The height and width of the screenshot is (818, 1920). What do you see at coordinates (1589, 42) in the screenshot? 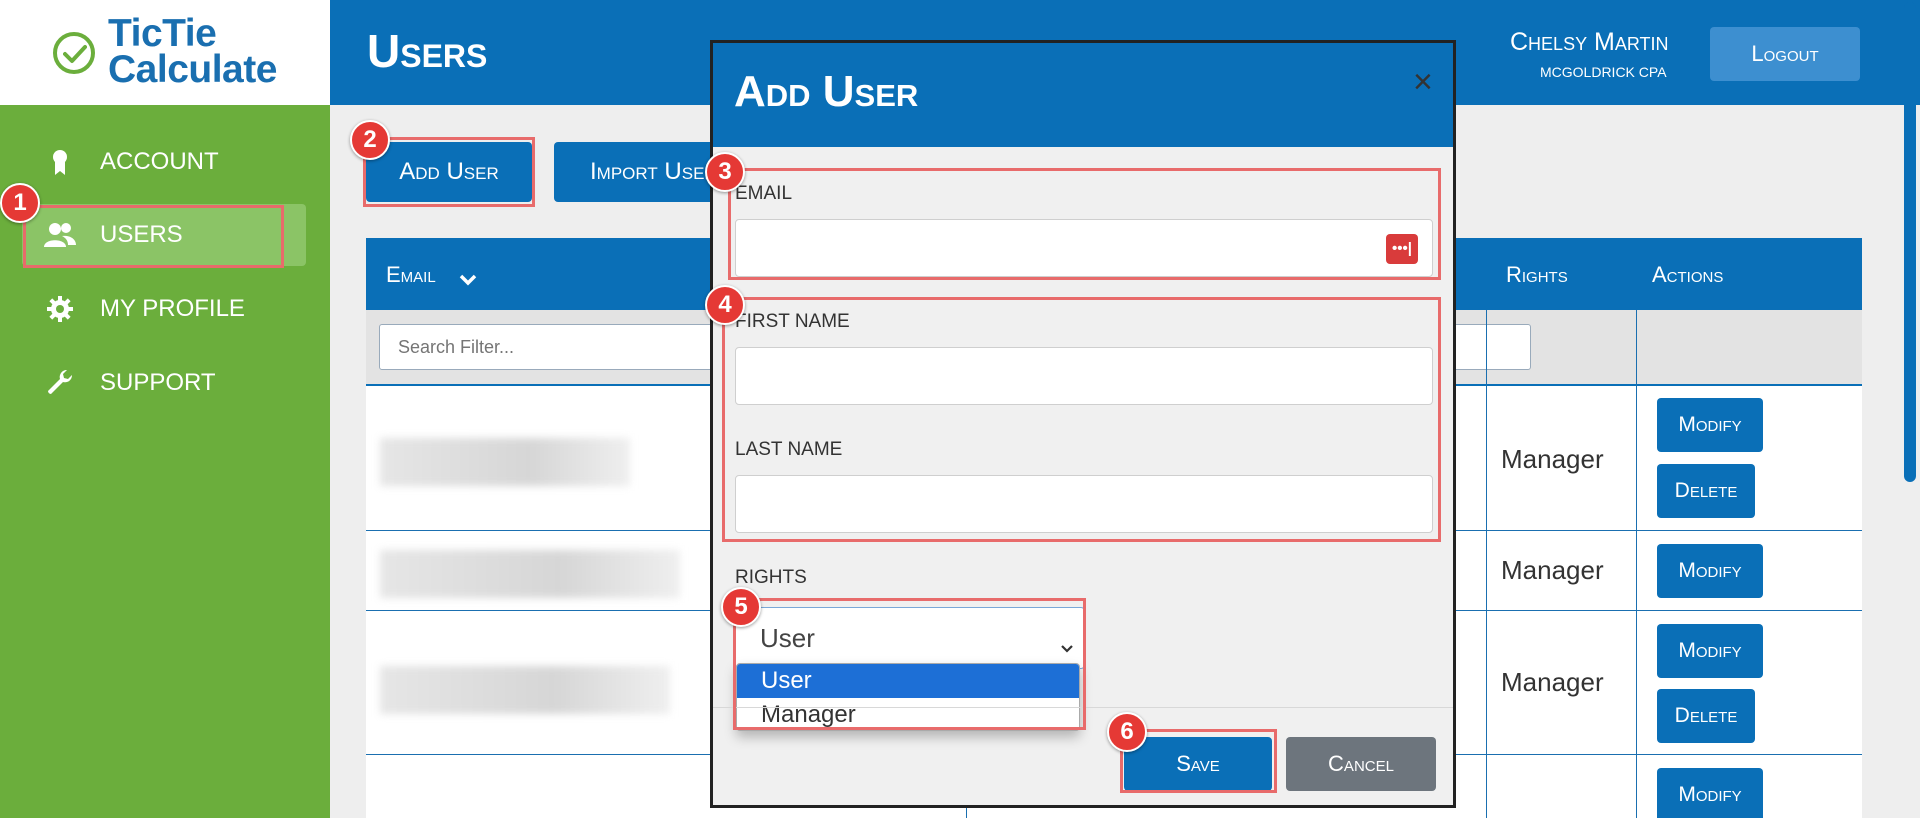
I see `user-name: Chelsy Martin` at bounding box center [1589, 42].